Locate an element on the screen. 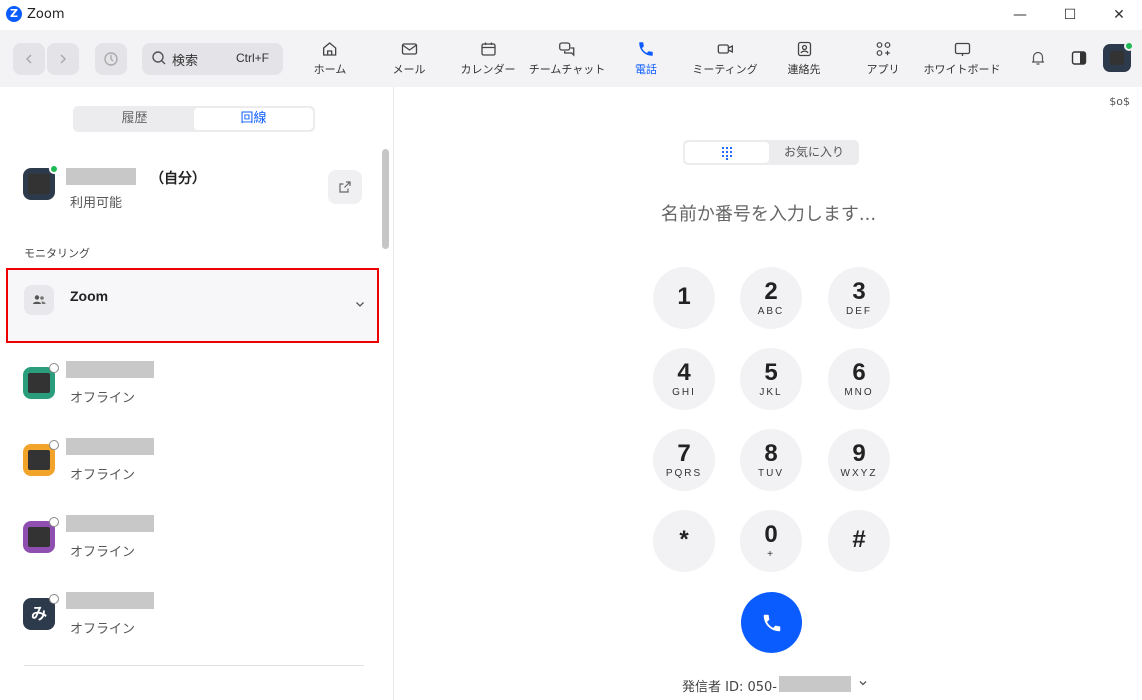 This screenshot has height=700, width=1142. keypad-icon is located at coordinates (727, 153).